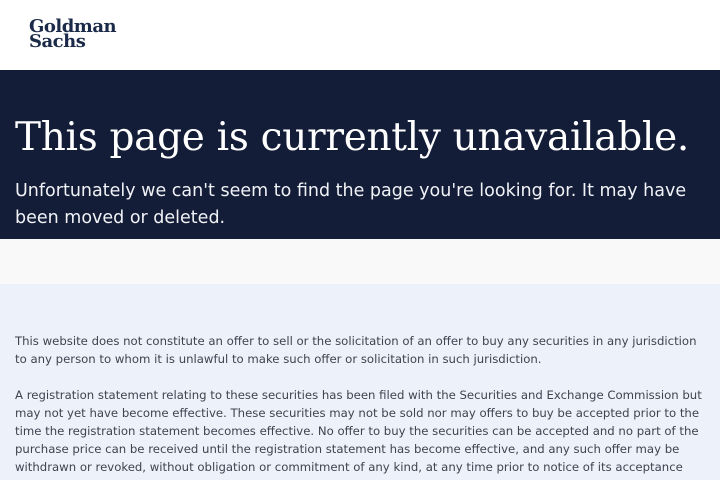 The image size is (720, 480). What do you see at coordinates (360, 35) in the screenshot?
I see `top-header: Goldman Sachs` at bounding box center [360, 35].